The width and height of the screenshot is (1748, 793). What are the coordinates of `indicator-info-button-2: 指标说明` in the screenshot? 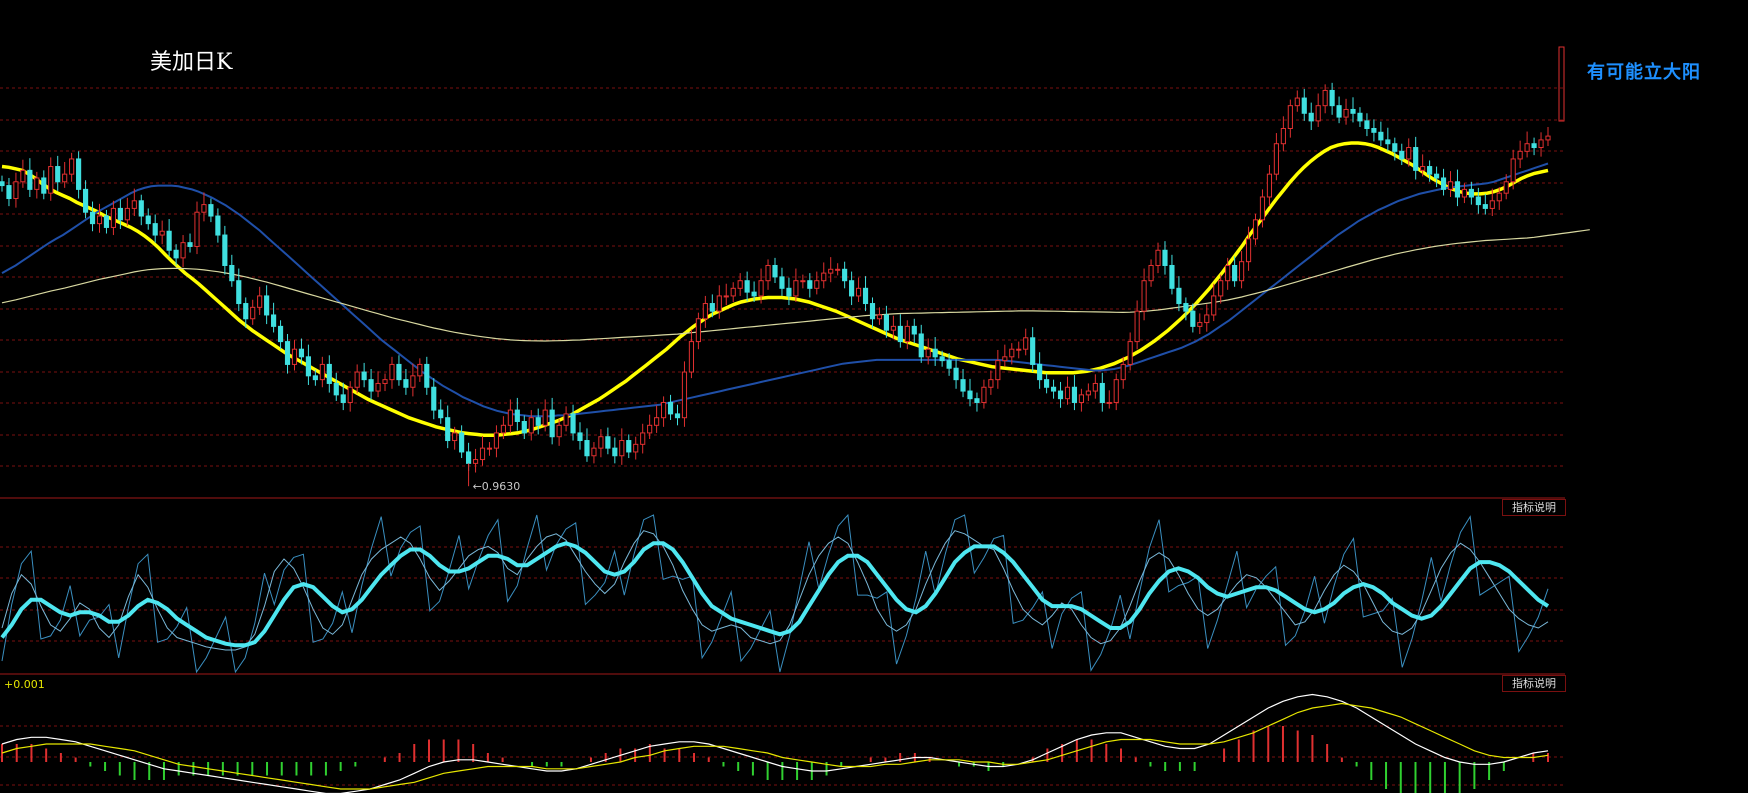 It's located at (1534, 683).